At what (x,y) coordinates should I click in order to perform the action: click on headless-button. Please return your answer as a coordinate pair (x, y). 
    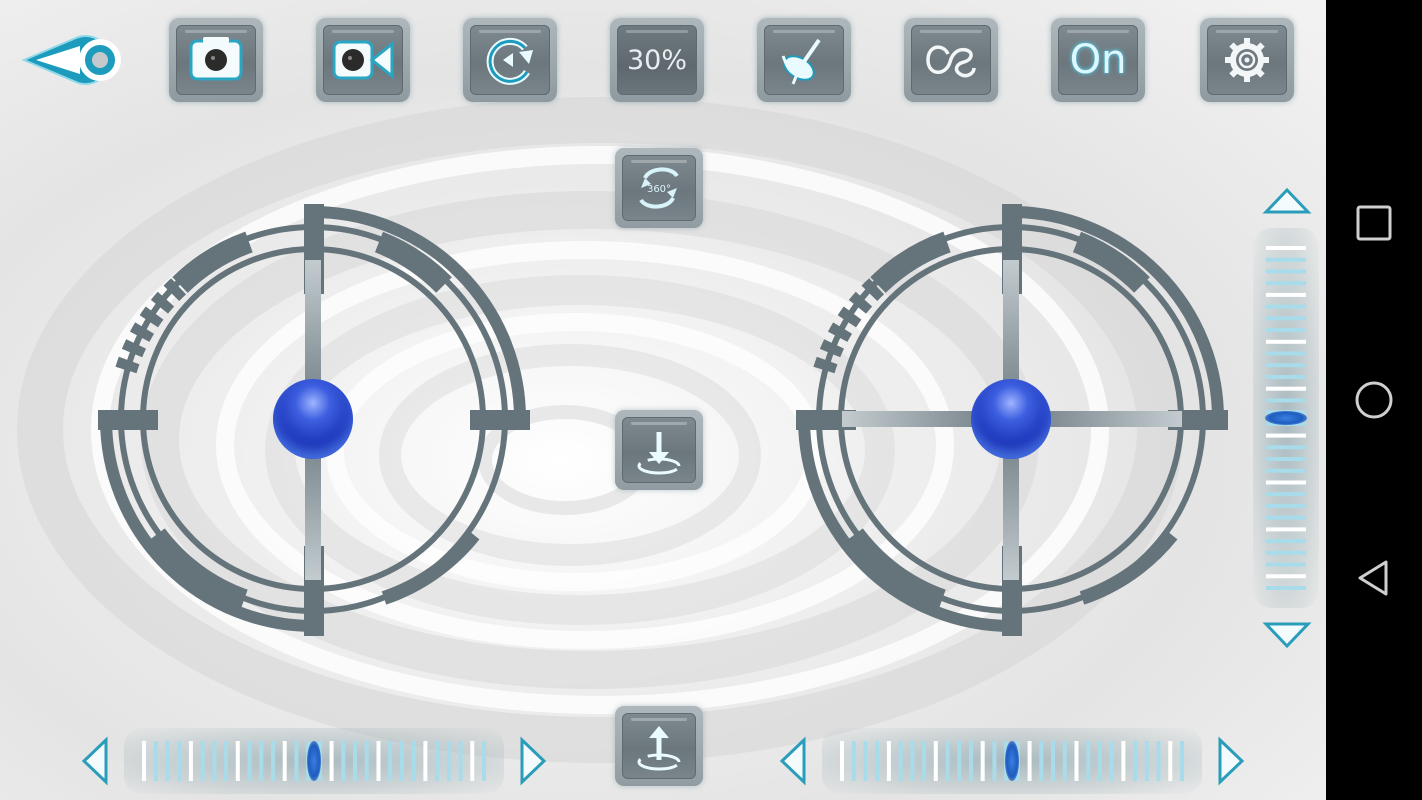
    Looking at the image, I should click on (951, 60).